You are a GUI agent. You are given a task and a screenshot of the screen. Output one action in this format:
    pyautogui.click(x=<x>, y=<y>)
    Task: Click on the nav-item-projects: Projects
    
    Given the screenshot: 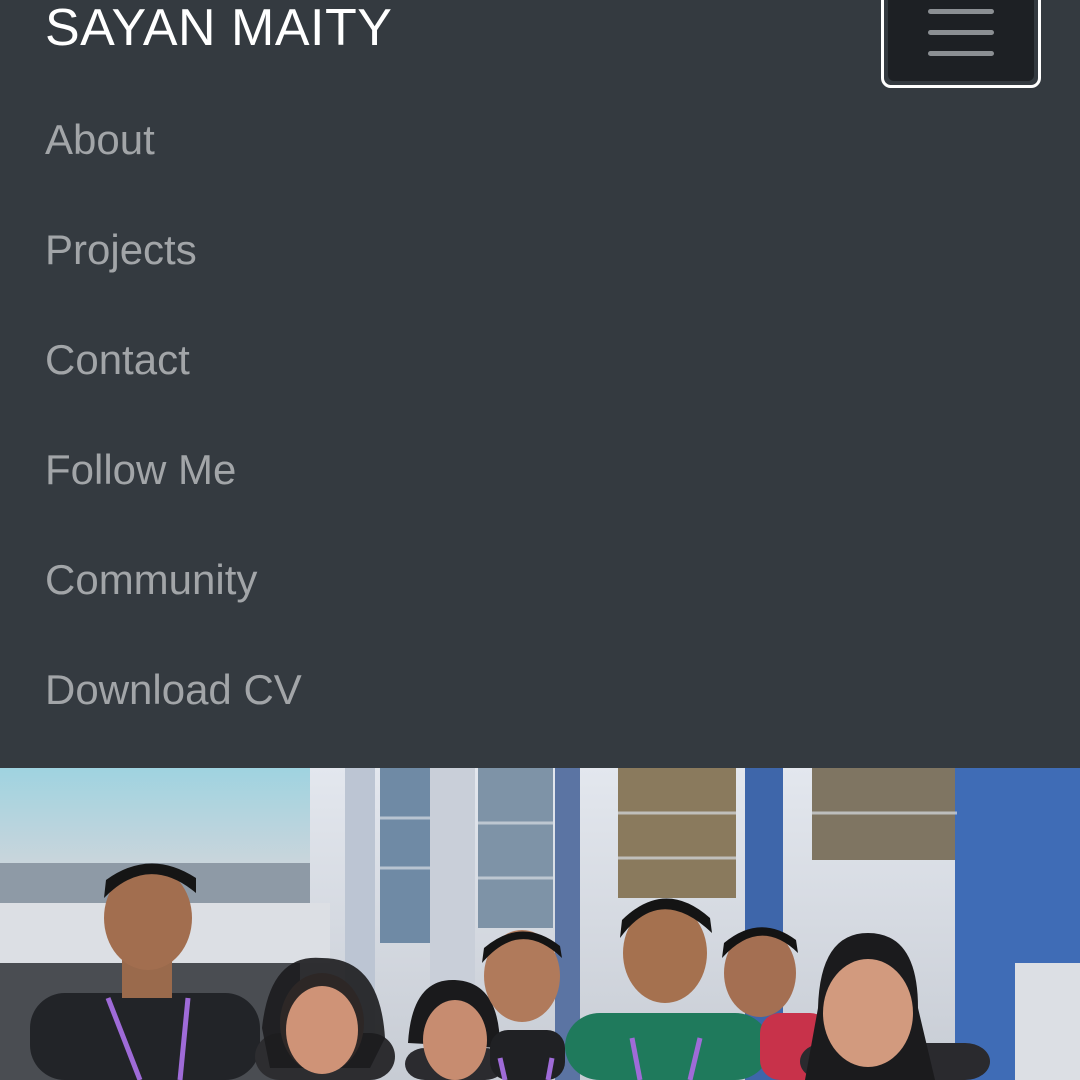 What is the action you would take?
    pyautogui.click(x=540, y=250)
    